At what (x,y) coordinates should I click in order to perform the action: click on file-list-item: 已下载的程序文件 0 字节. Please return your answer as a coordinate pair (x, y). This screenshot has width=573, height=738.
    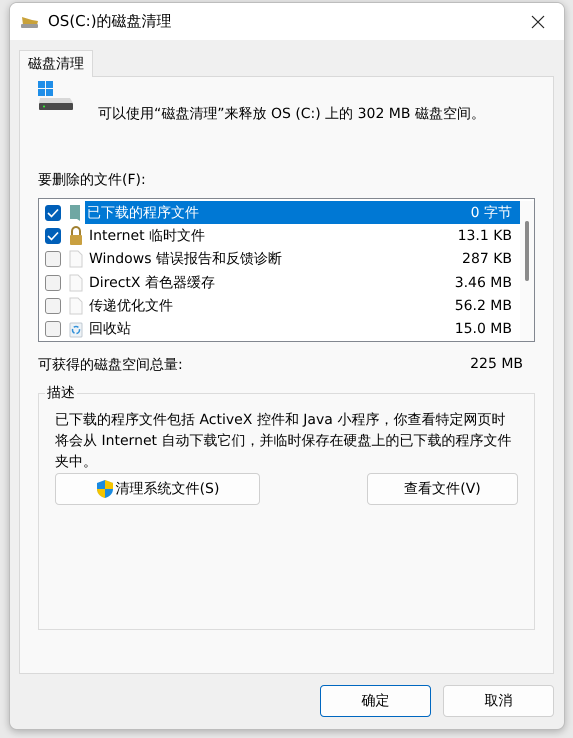
    Looking at the image, I should click on (302, 212).